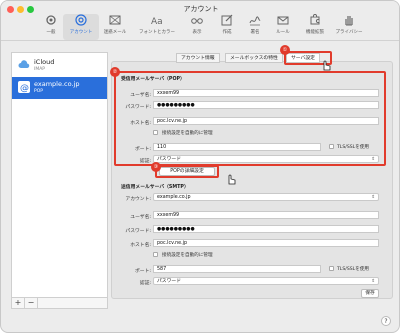  I want to click on incoming-auth-select: パスワード ⇕, so click(266, 159).